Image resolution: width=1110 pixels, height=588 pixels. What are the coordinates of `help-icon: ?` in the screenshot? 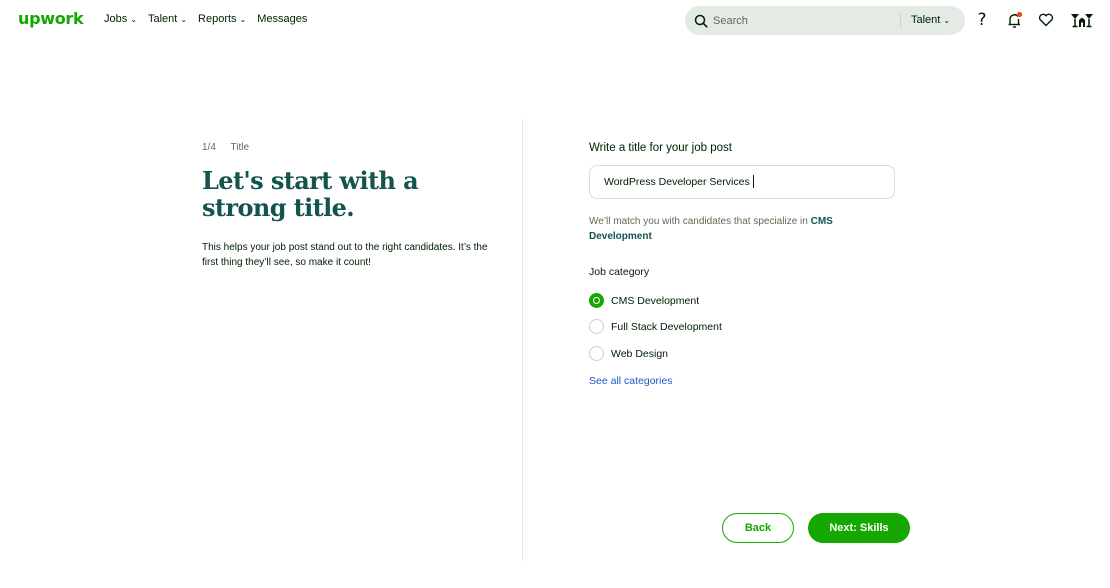 It's located at (982, 20).